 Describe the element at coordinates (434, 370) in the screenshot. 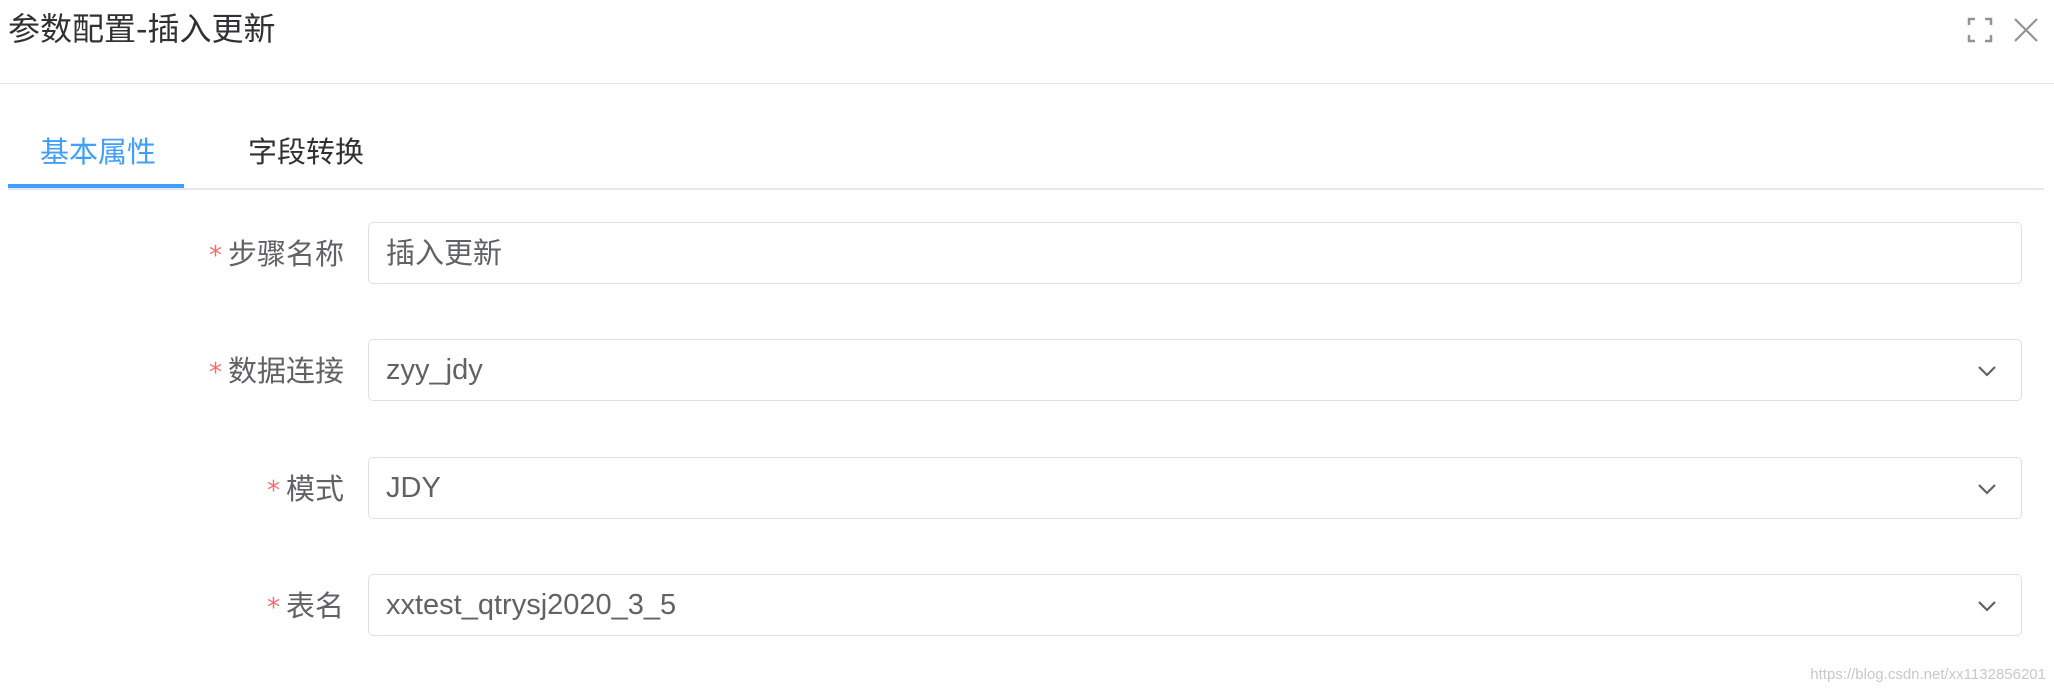

I see `connection-value: zyy_jdy` at that location.